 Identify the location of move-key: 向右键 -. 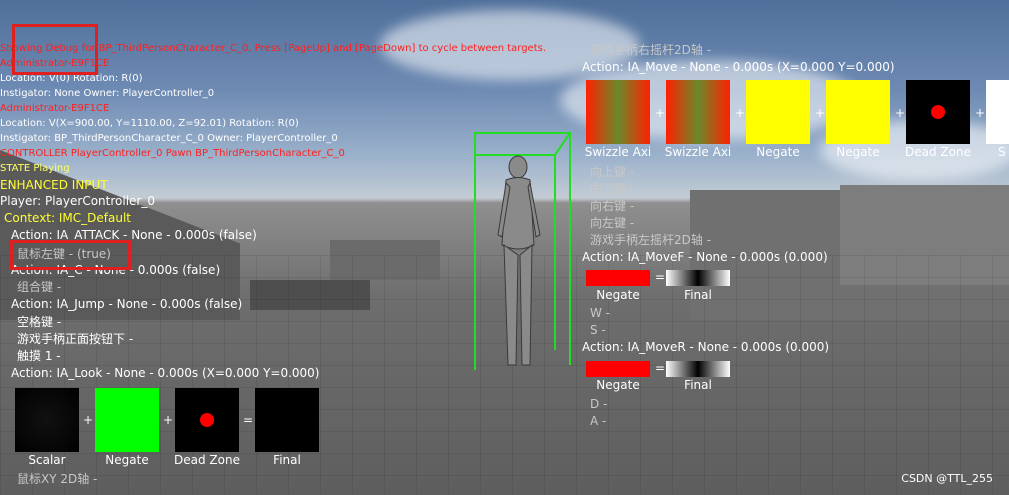
(612, 206).